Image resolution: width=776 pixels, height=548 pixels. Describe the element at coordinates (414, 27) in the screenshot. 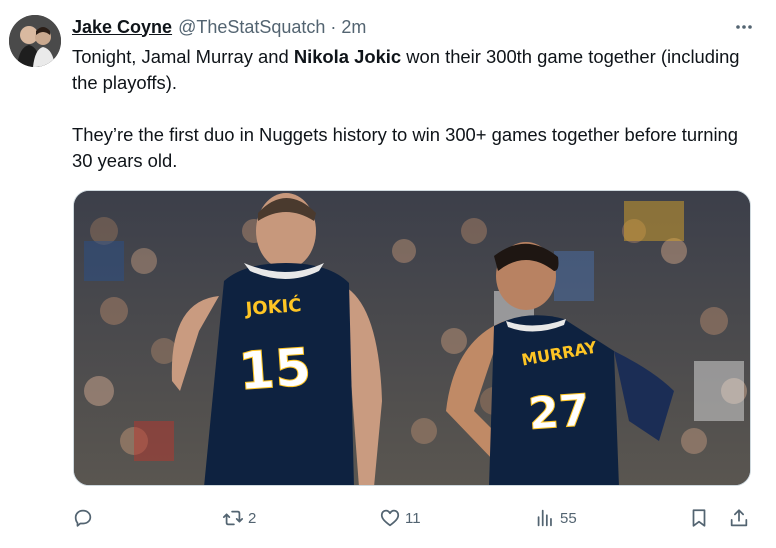

I see `tweet-header: Jake Coyne @TheStatSquatch · 2m` at that location.